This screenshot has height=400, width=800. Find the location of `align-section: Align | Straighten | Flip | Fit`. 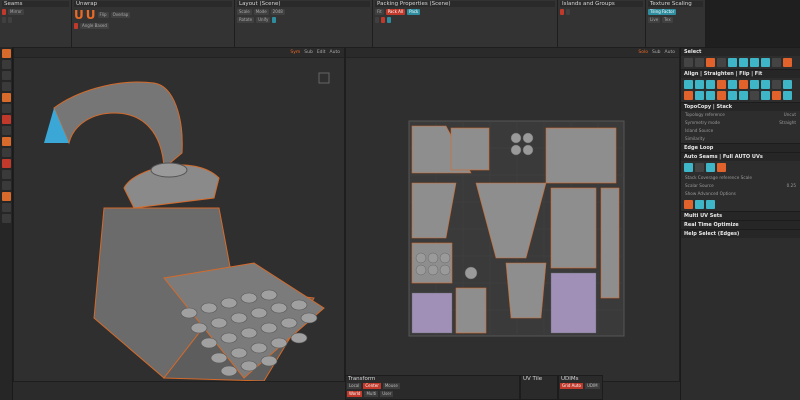

align-section: Align | Straighten | Flip | Fit is located at coordinates (740, 73).